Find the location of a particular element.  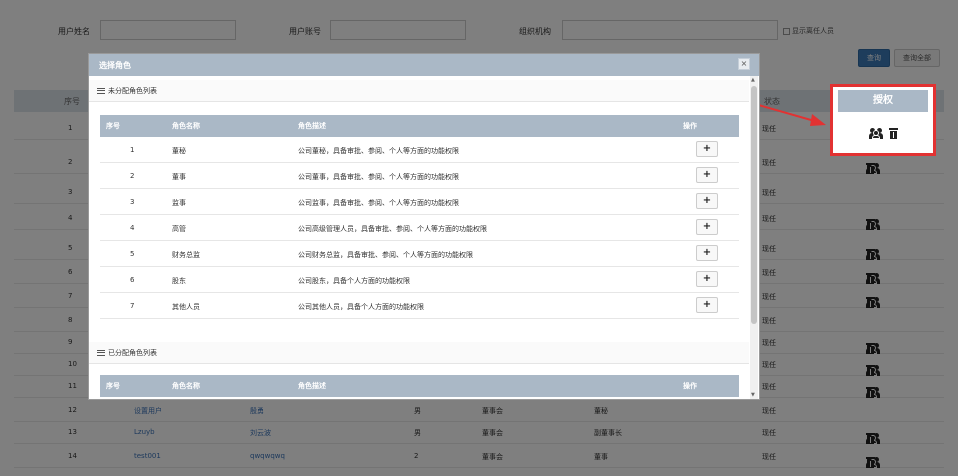

role-desc: 公司董秘，具备审批、参阅、个人等方面的功能权限 is located at coordinates (378, 151).